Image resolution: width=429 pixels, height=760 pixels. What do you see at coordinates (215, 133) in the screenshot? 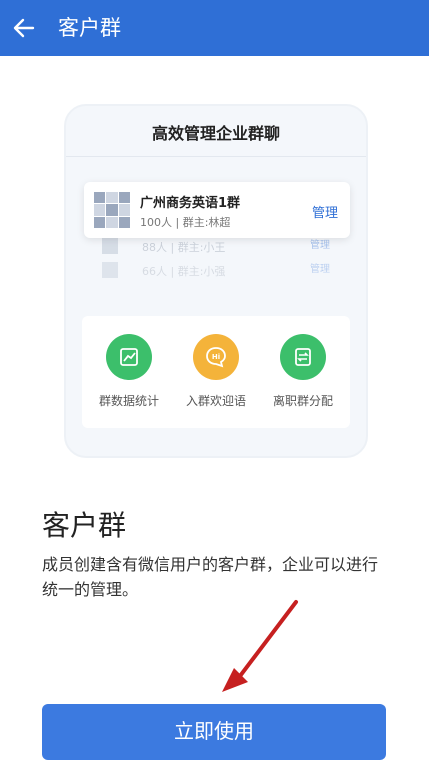
I see `preview-title: 高效管理企业群聊` at bounding box center [215, 133].